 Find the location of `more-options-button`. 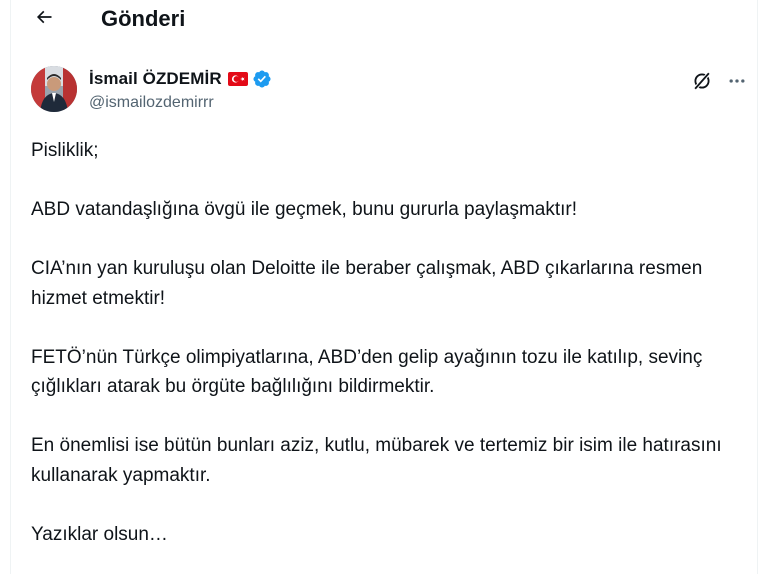

more-options-button is located at coordinates (737, 81).